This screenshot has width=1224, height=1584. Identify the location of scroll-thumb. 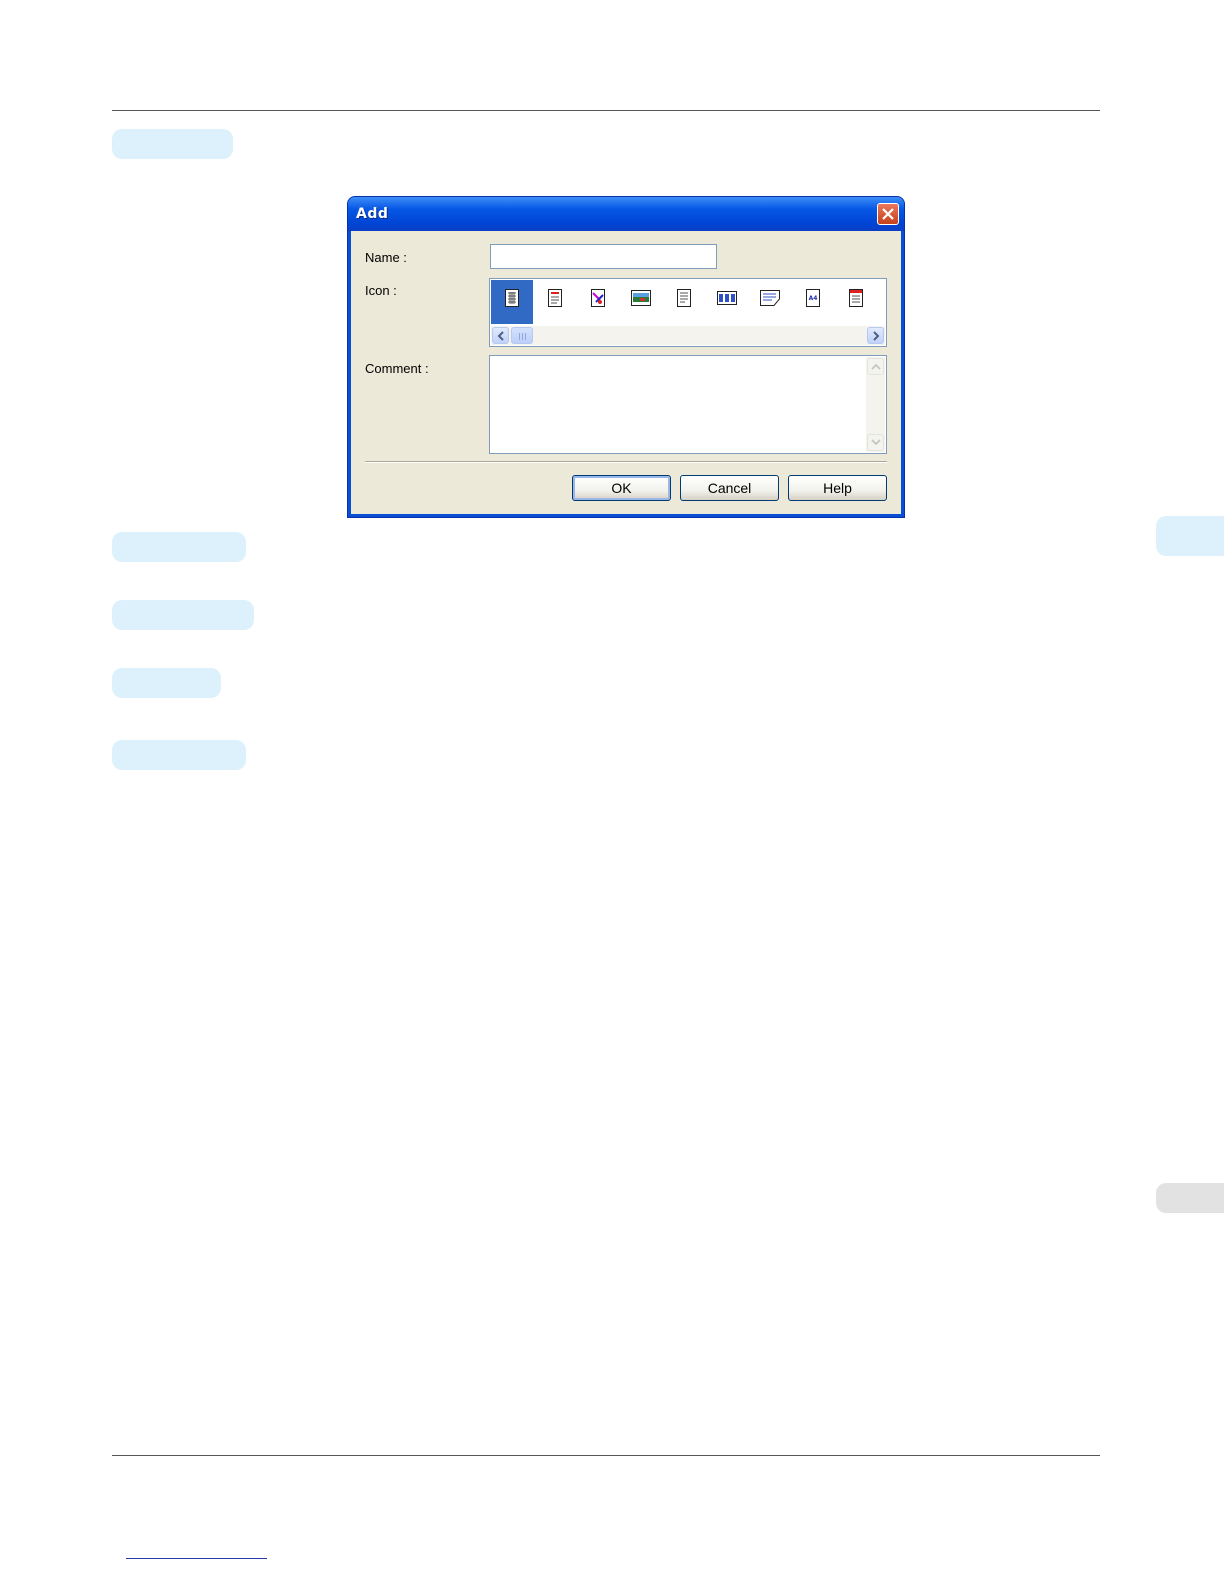
(522, 335).